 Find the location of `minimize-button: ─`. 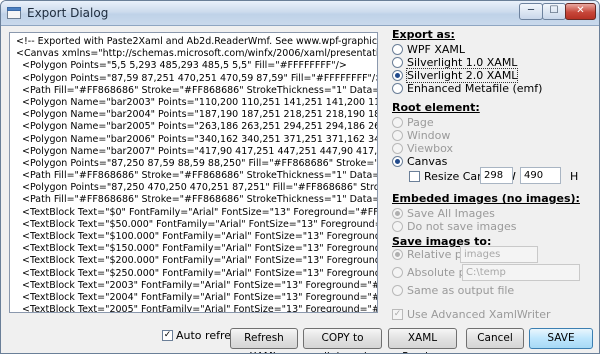

minimize-button: ─ is located at coordinates (531, 11).